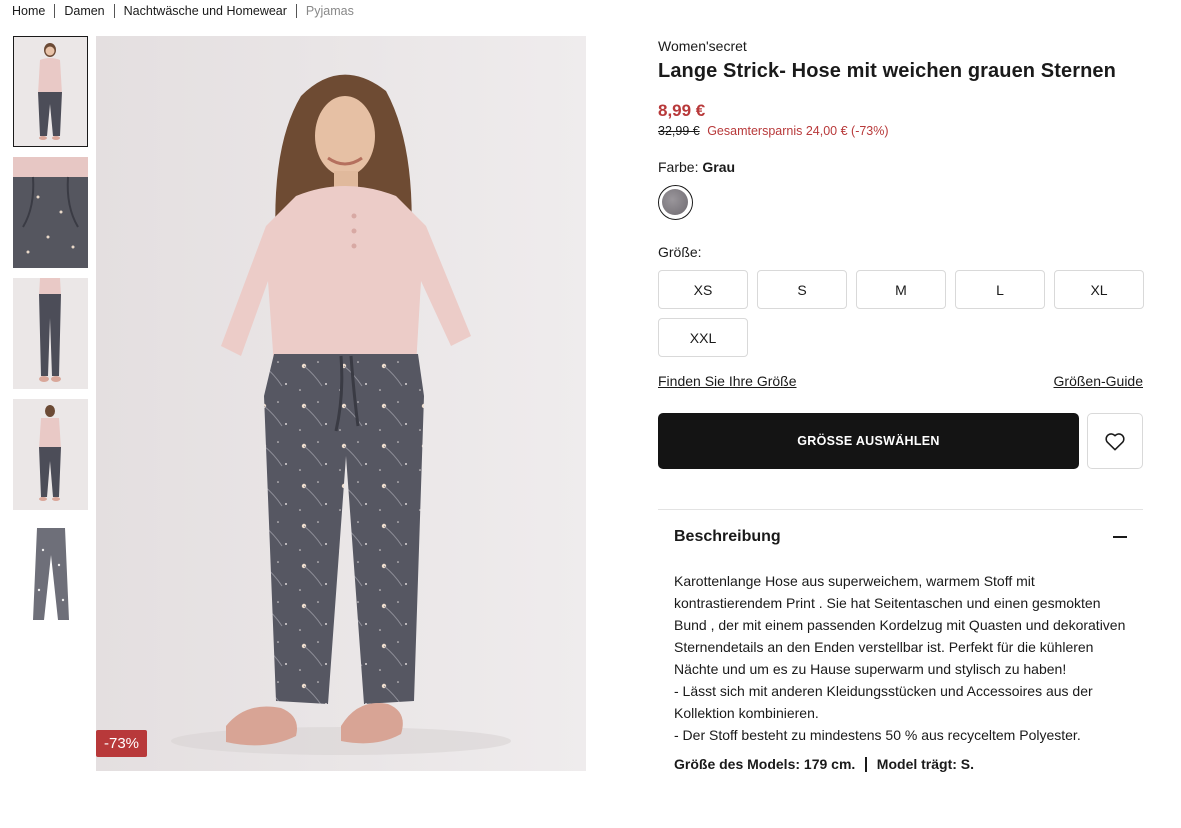 This screenshot has height=828, width=1181. I want to click on thumbnail-list, so click(50, 338).